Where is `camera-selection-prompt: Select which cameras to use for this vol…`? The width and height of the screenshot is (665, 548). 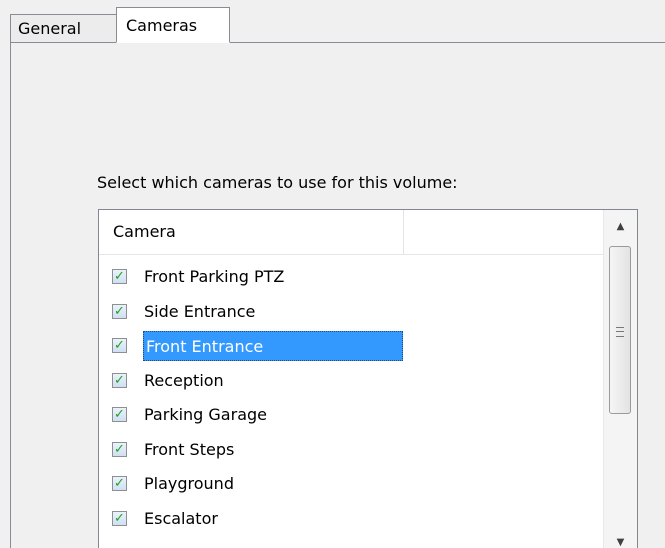
camera-selection-prompt: Select which cameras to use for this vol… is located at coordinates (277, 182).